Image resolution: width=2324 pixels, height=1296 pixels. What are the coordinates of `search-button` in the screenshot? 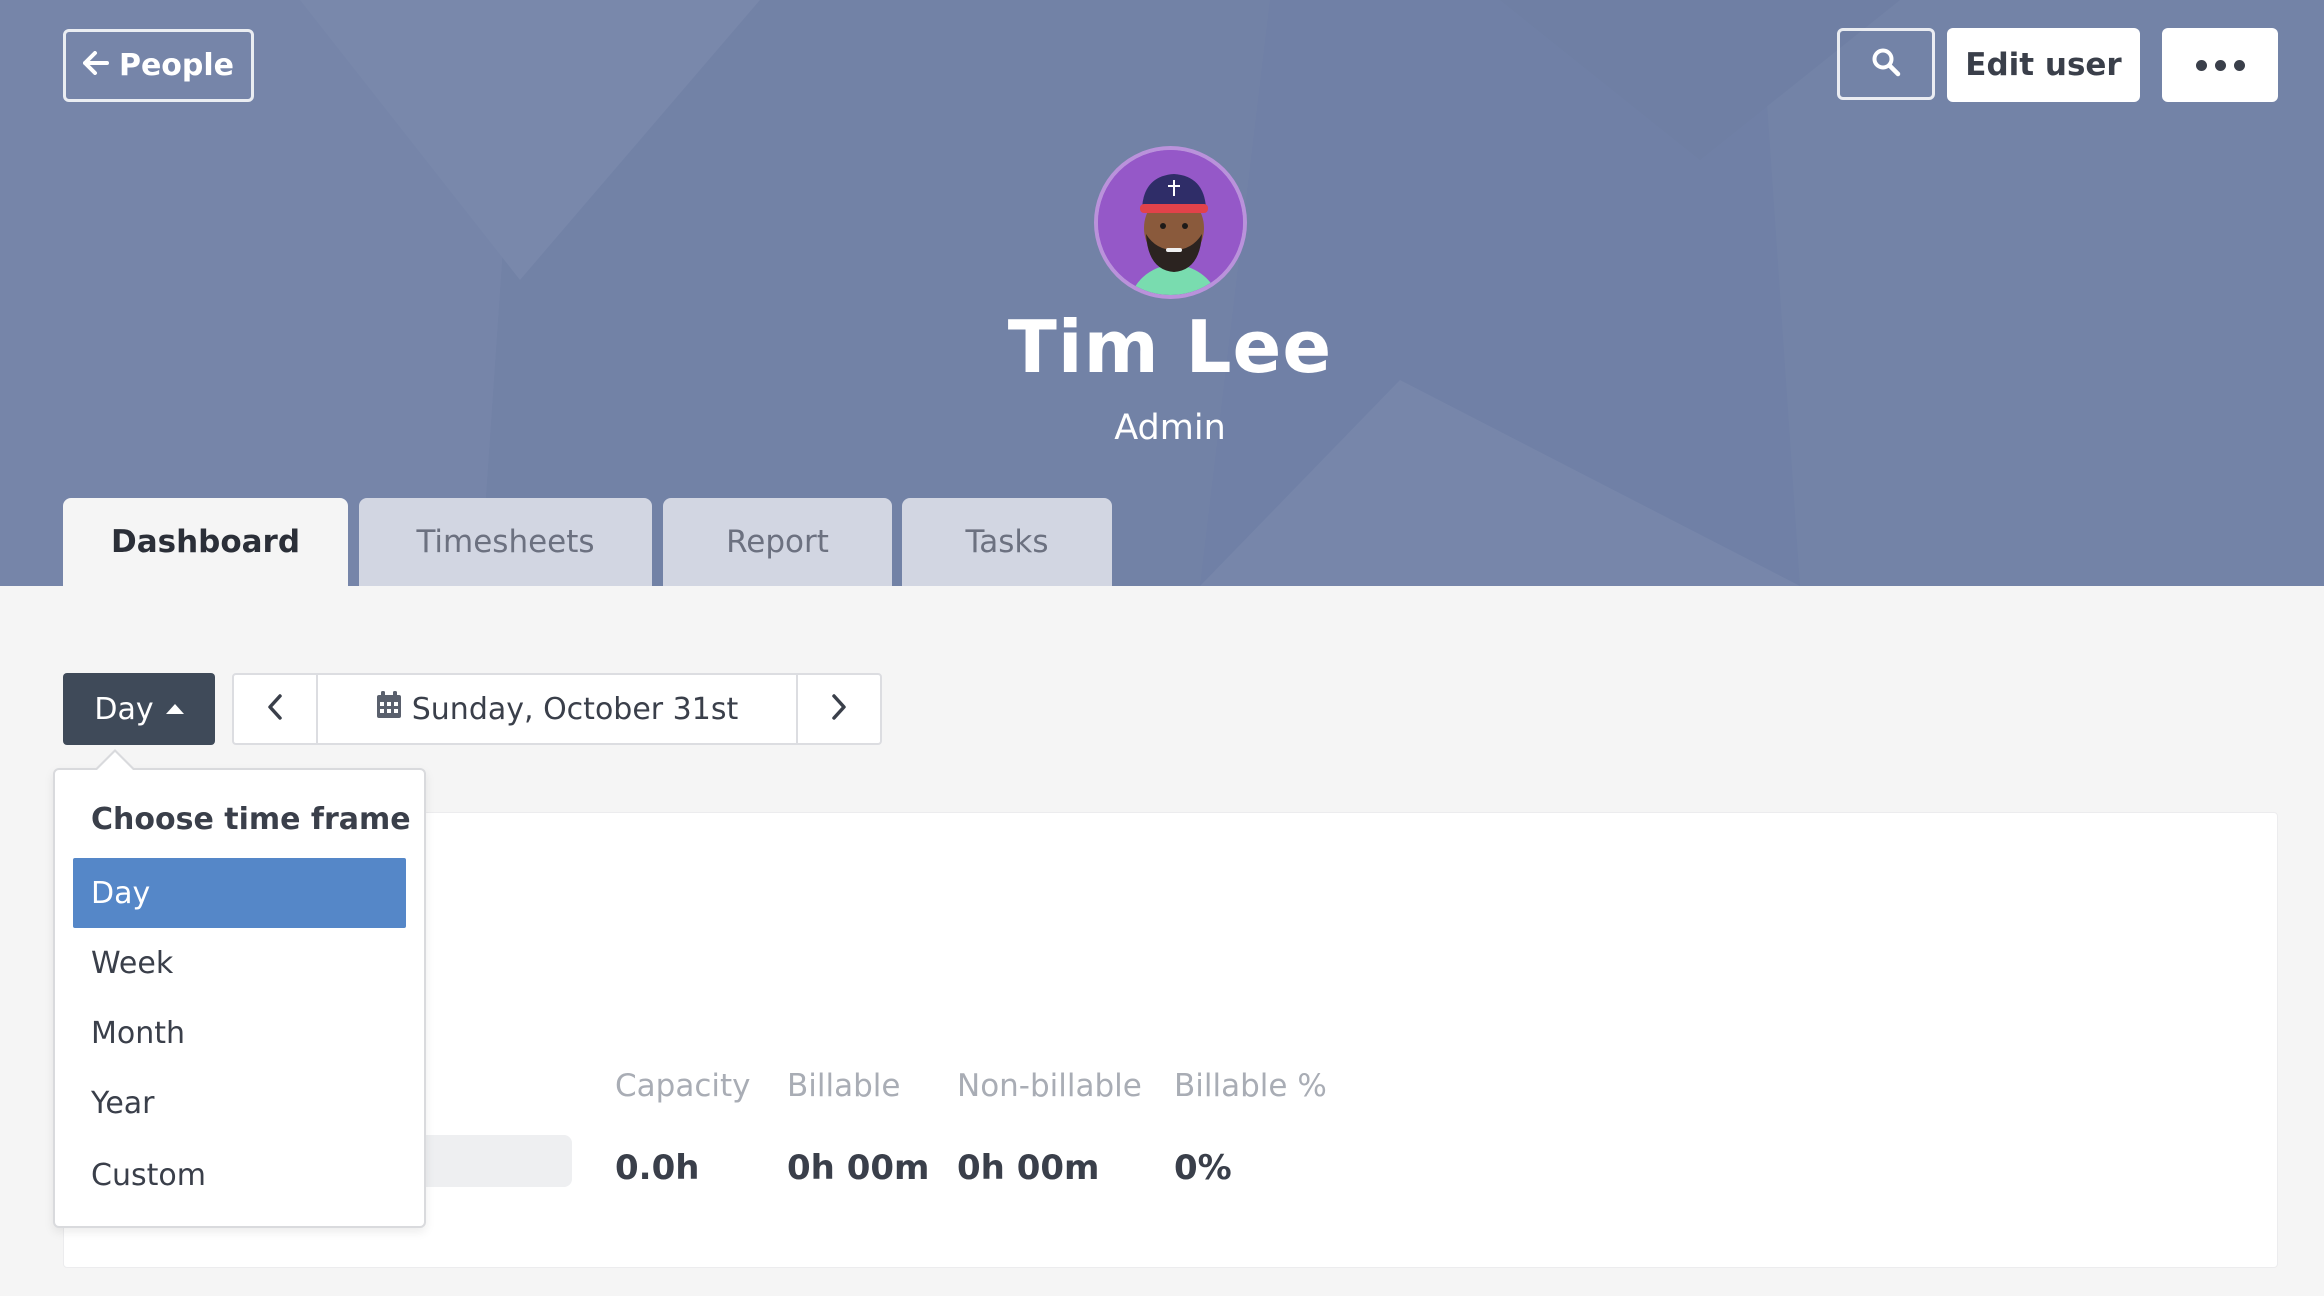 It's located at (1886, 64).